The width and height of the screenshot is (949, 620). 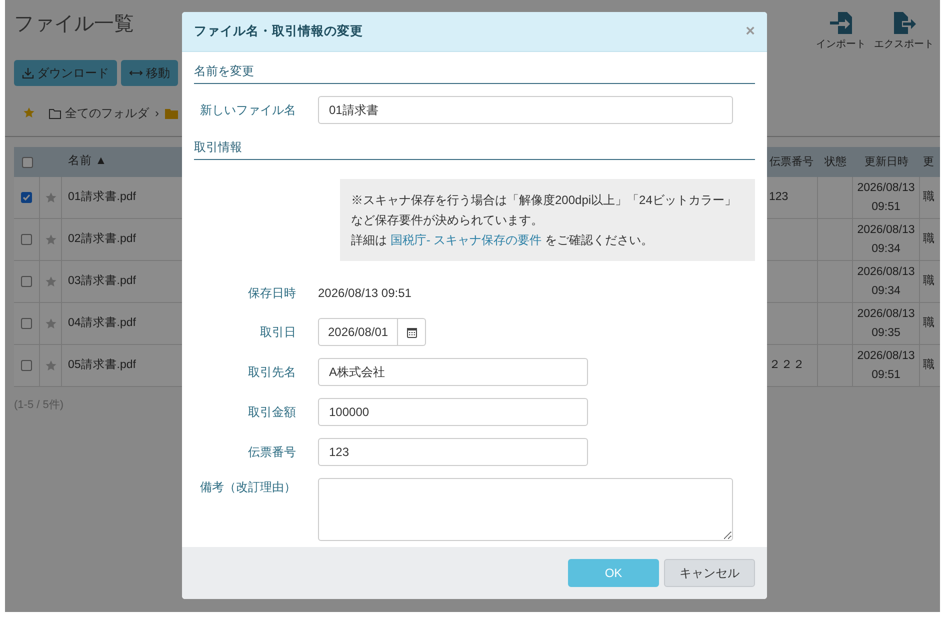 I want to click on calendar-icon, so click(x=411, y=332).